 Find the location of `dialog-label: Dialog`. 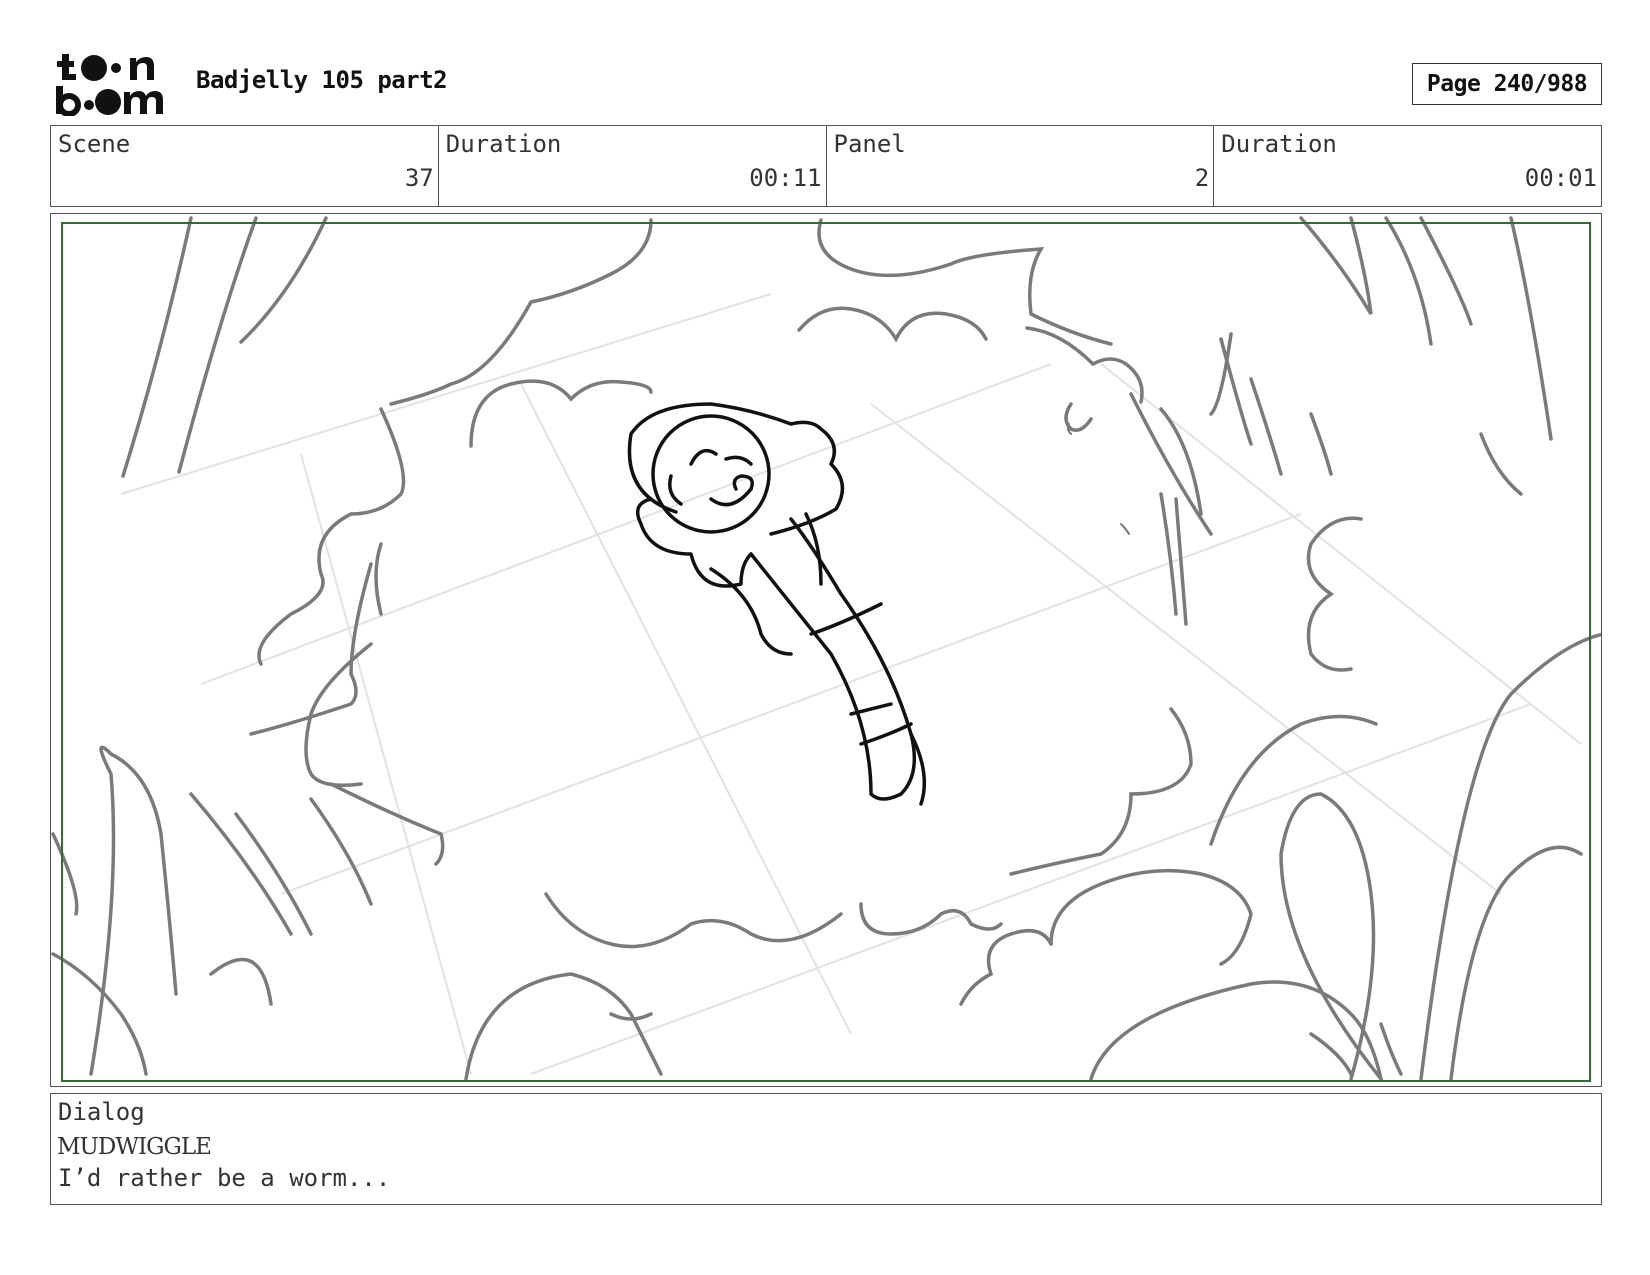

dialog-label: Dialog is located at coordinates (101, 1112).